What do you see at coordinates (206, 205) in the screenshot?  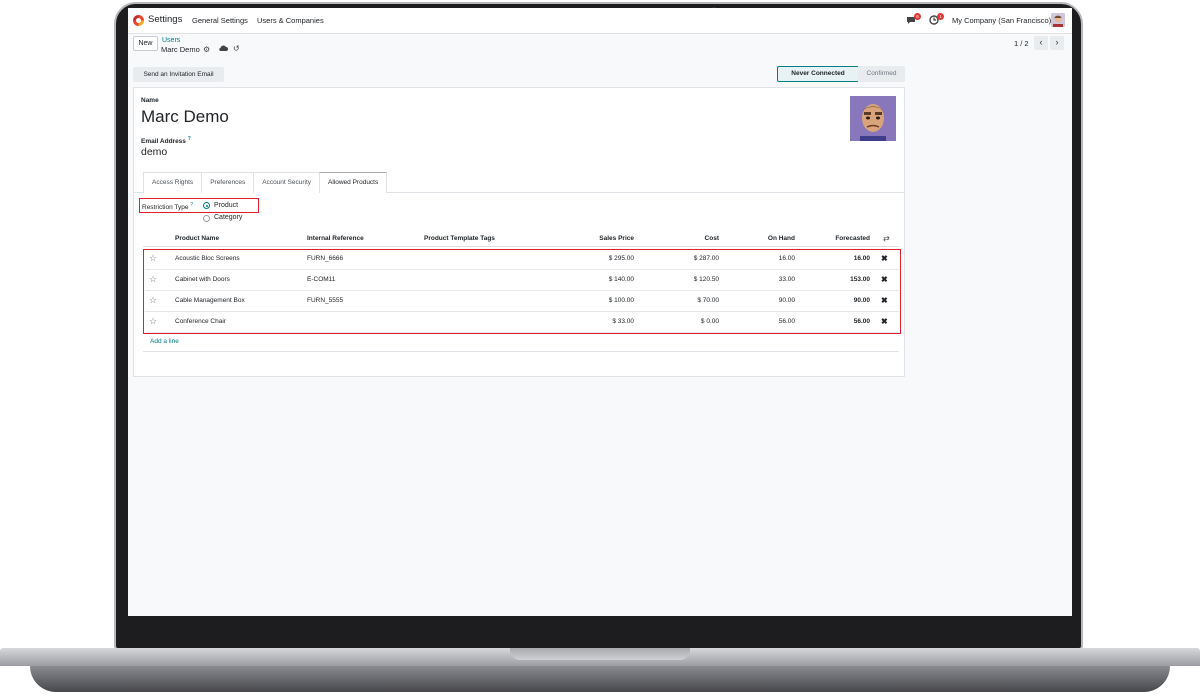 I see `radio-product` at bounding box center [206, 205].